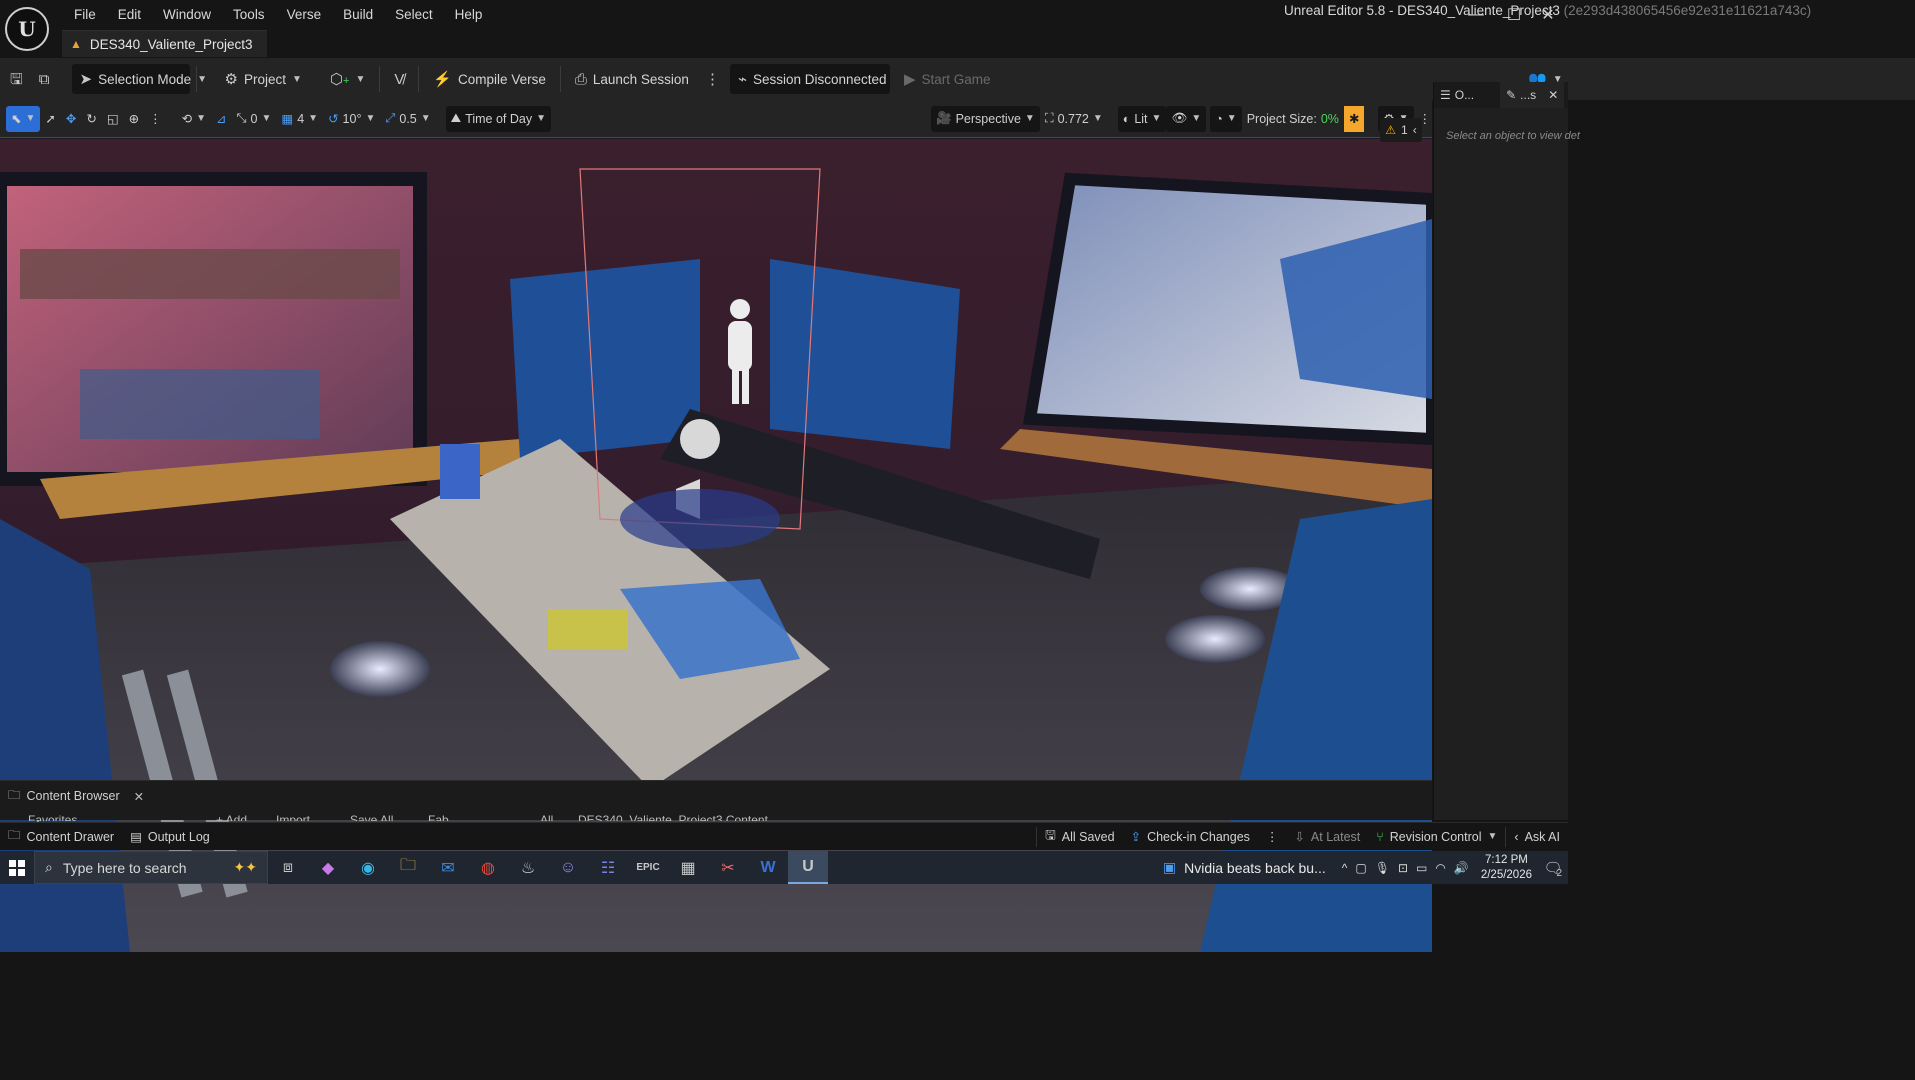 The image size is (1915, 1080). Describe the element at coordinates (1088, 836) in the screenshot. I see `all-saved-label: All Saved` at that location.